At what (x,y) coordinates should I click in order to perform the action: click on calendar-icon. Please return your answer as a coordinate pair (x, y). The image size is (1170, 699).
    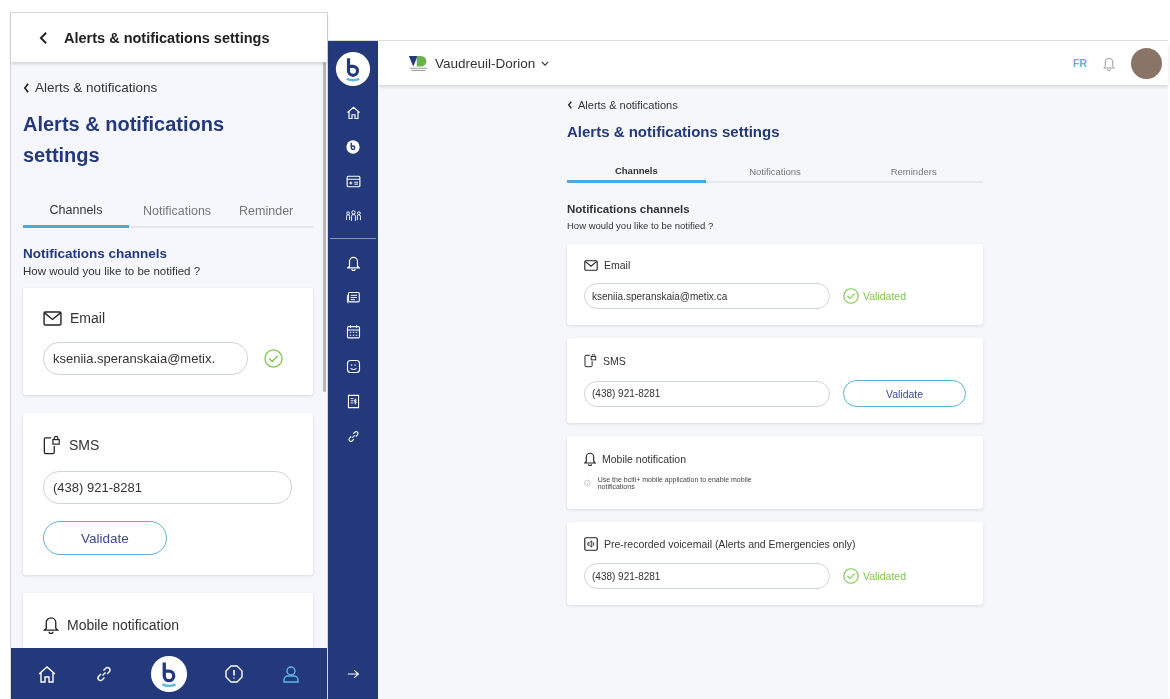
    Looking at the image, I should click on (353, 331).